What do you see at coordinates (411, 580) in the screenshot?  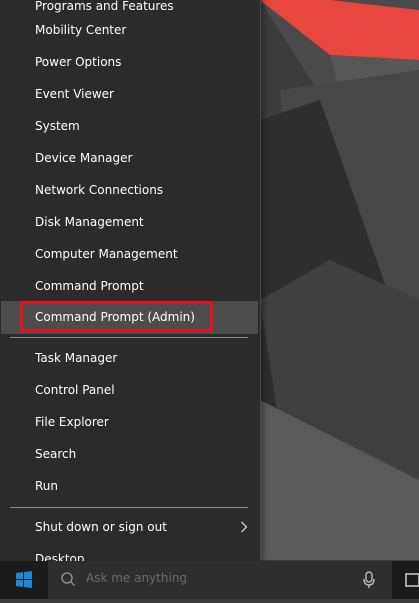 I see `task-view-icon` at bounding box center [411, 580].